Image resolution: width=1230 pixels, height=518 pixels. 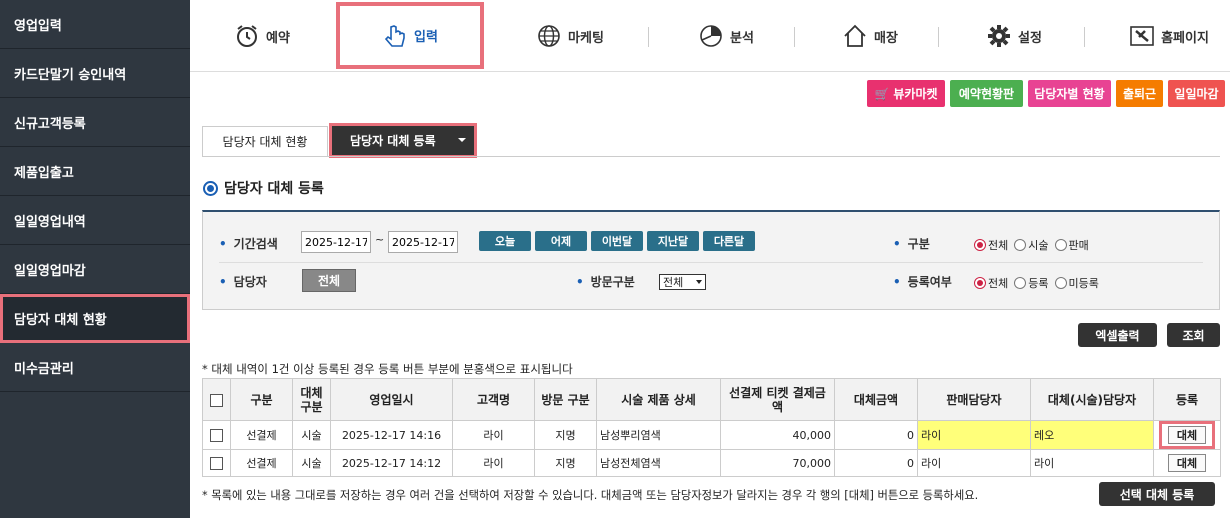 What do you see at coordinates (70, 75) in the screenshot?
I see `sidebar-item-label: 카드단말기 승인내역` at bounding box center [70, 75].